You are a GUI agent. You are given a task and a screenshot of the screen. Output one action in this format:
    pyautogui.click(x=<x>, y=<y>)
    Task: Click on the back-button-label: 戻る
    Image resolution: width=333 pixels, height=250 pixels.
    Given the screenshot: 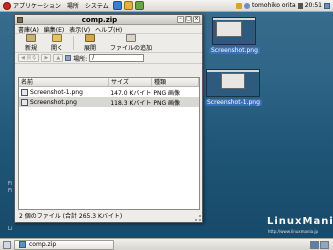 What is the action you would take?
    pyautogui.click(x=31, y=58)
    